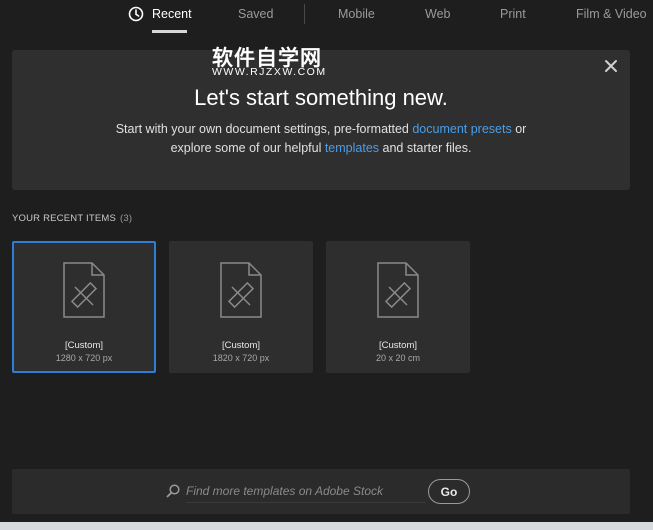  I want to click on recent-item-size: 20 x 20 cm, so click(398, 358).